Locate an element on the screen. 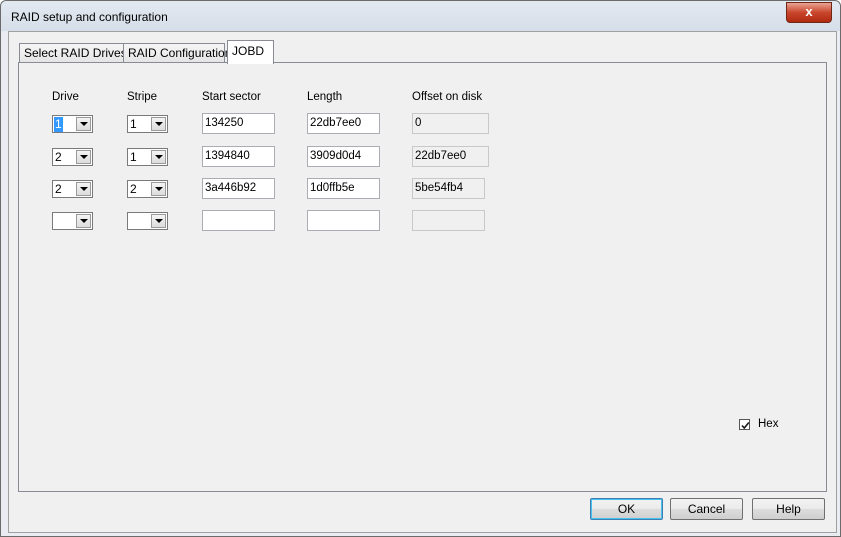 The image size is (841, 537). ok-button: OK is located at coordinates (626, 509).